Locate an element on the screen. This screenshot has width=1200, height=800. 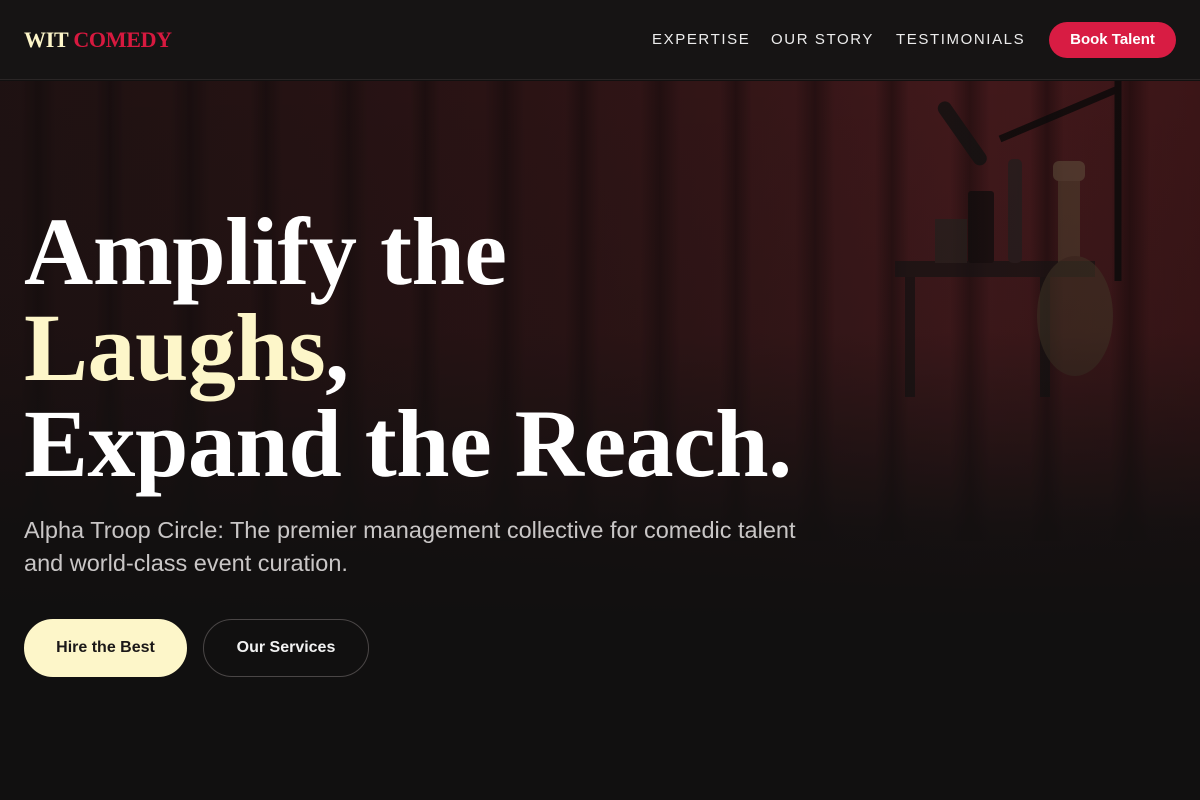
main-nav: EXPERTISE OUR STORY TESTIMONIALS is located at coordinates (600, 41).